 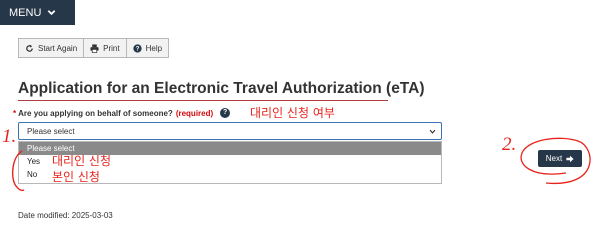 I want to click on print-button: Print, so click(x=105, y=48).